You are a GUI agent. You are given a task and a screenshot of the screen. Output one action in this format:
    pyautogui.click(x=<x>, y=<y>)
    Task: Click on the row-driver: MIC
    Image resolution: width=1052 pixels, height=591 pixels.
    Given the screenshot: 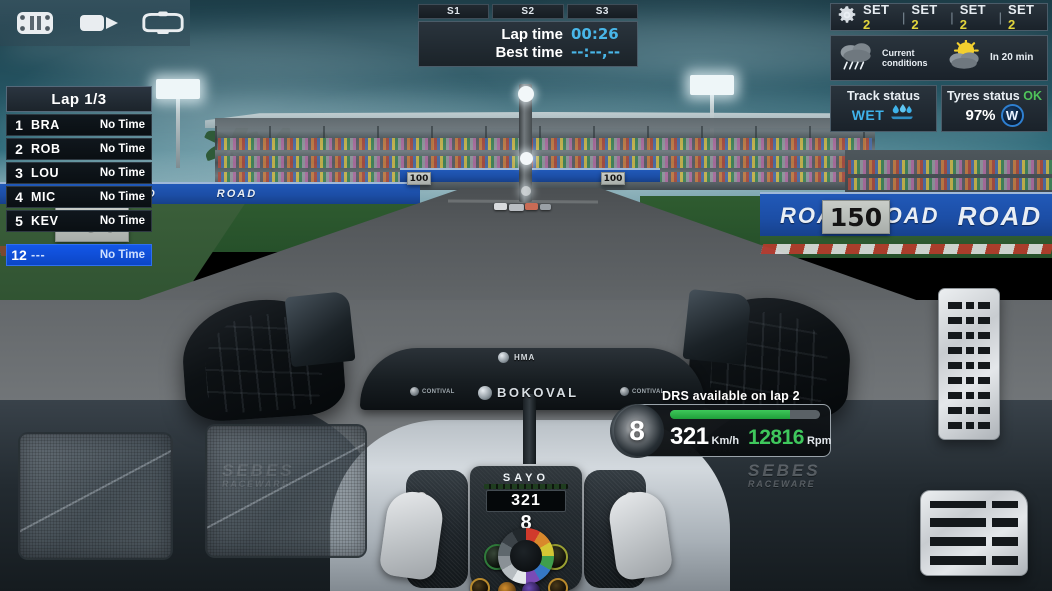 What is the action you would take?
    pyautogui.click(x=43, y=197)
    